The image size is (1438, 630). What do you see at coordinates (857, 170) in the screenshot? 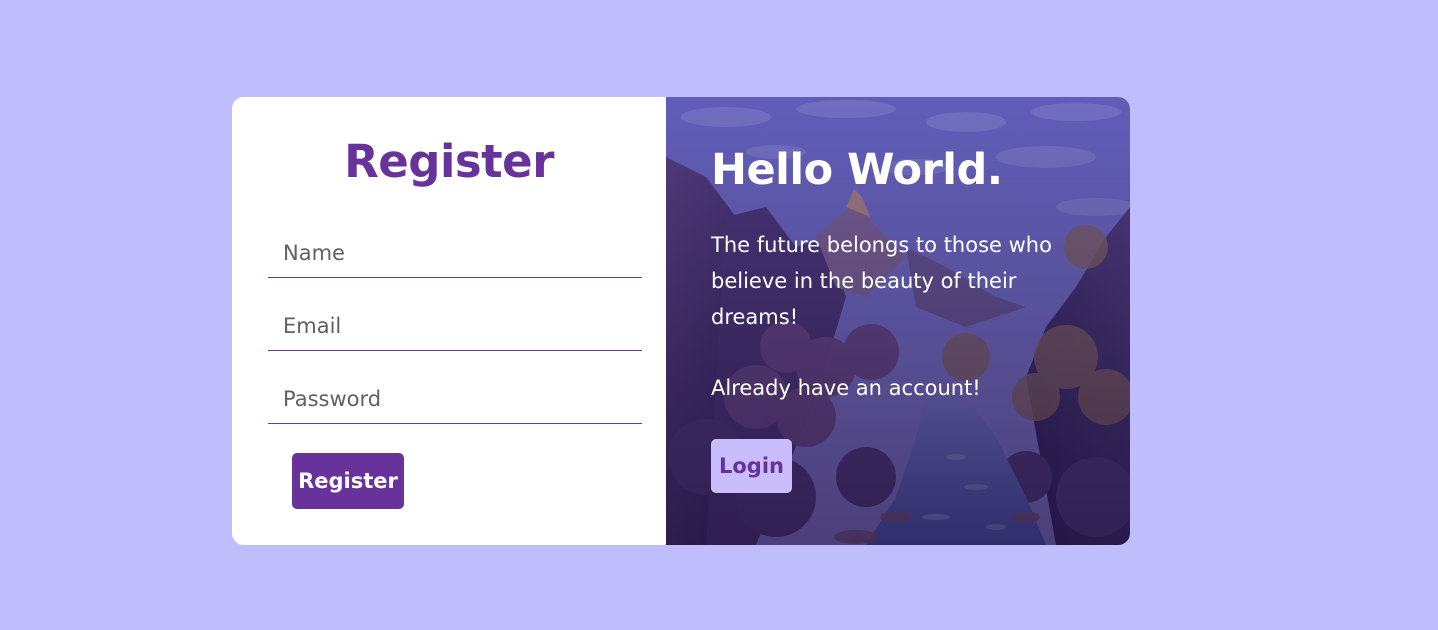
I see `welcome-heading: Hello World.` at bounding box center [857, 170].